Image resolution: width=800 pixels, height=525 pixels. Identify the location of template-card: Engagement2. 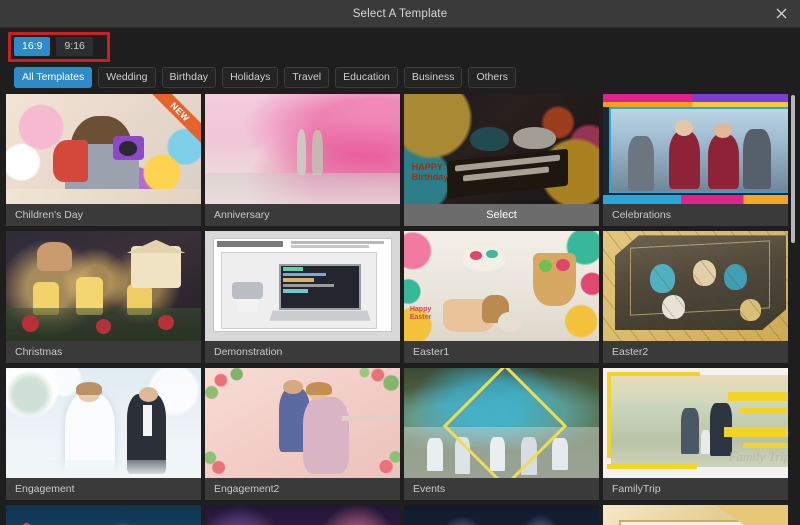
(302, 434).